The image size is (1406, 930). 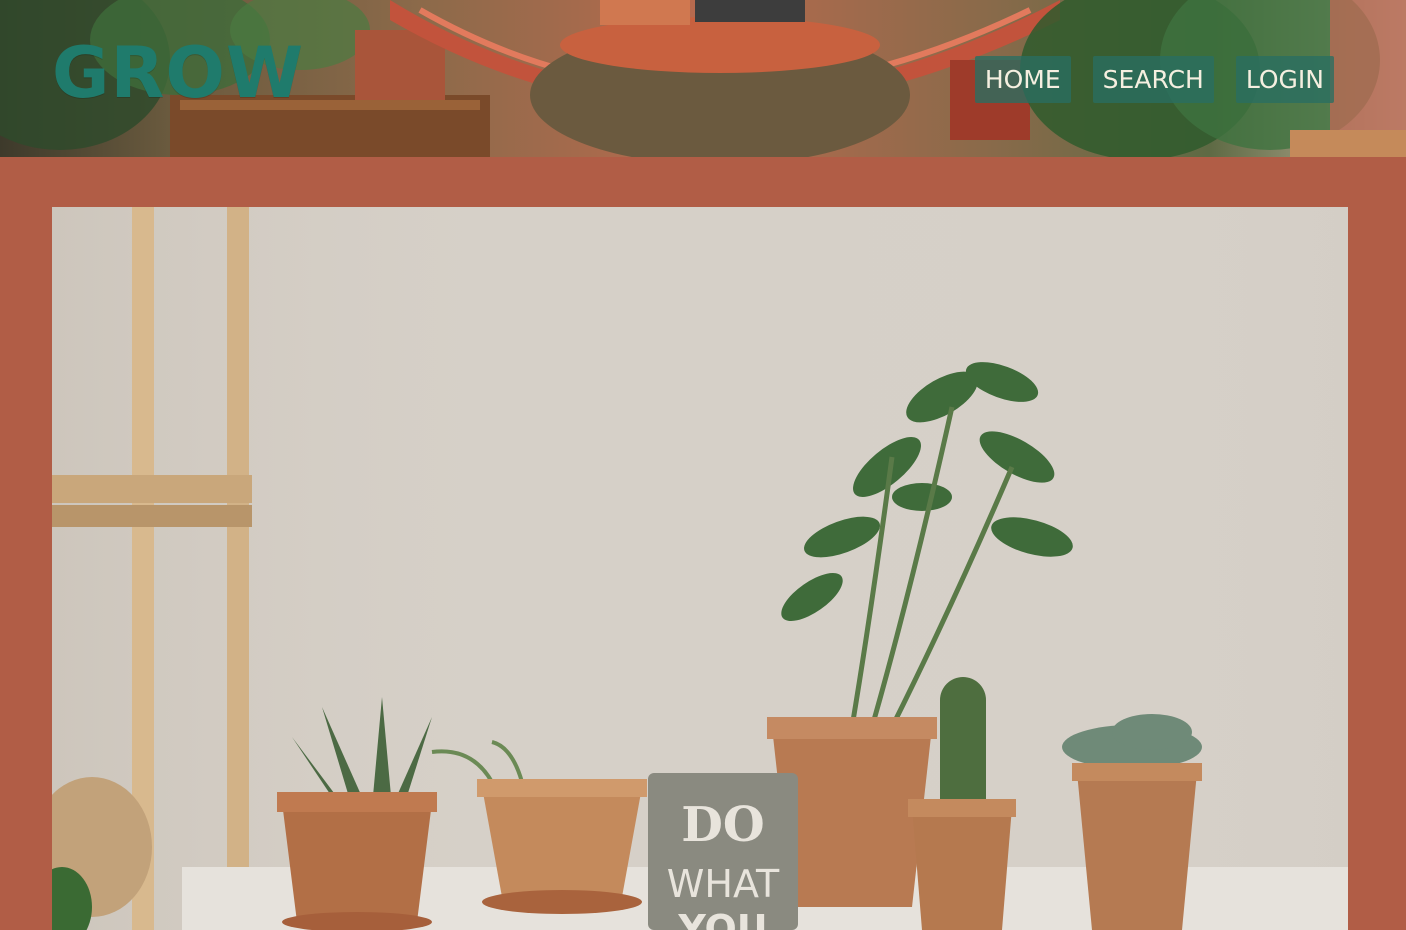 I want to click on nav-home-button: HOME, so click(x=1022, y=79).